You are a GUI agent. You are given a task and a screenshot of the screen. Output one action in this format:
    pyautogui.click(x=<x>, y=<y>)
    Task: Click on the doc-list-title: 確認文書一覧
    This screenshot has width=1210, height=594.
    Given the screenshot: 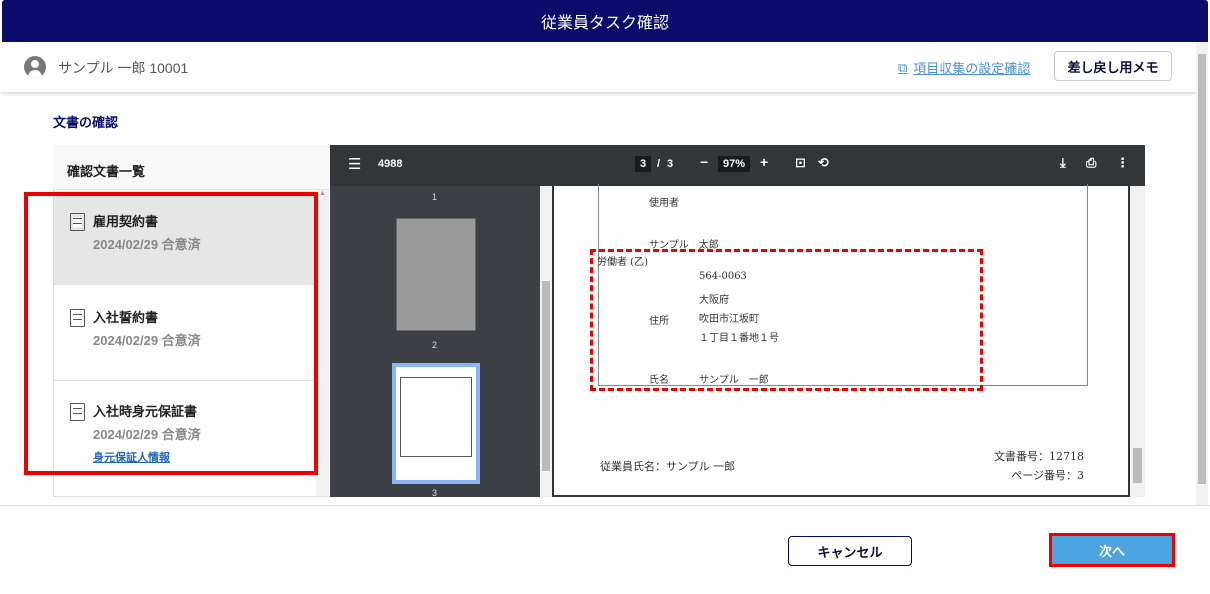 What is the action you would take?
    pyautogui.click(x=191, y=167)
    